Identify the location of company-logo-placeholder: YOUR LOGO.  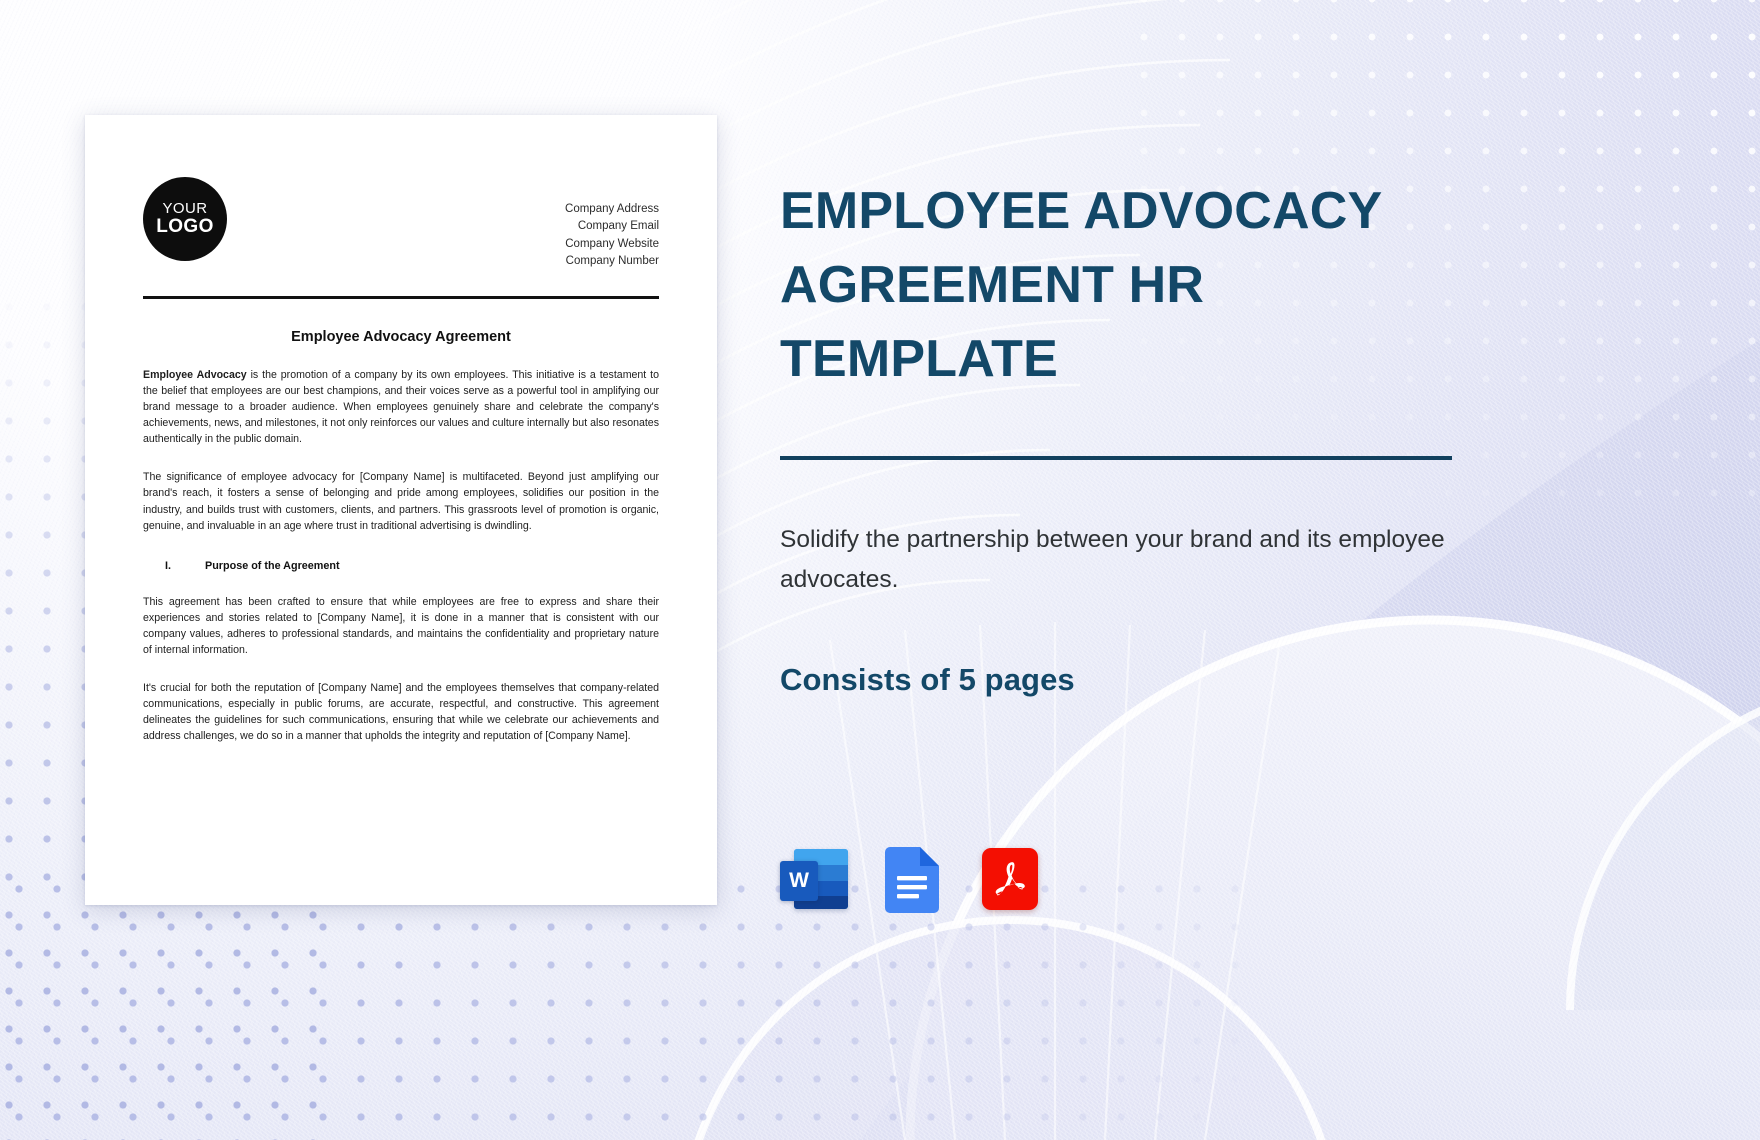
(185, 219).